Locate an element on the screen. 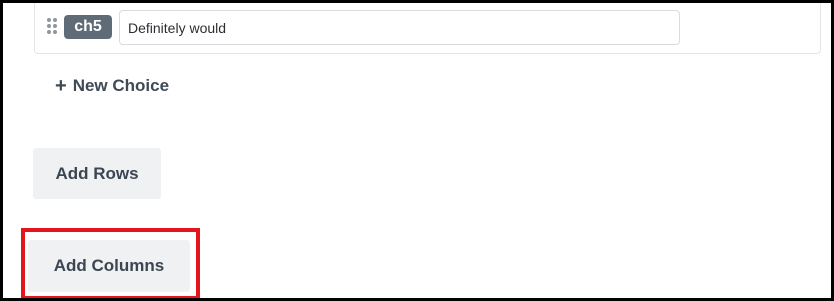  drag-handle-icon is located at coordinates (52, 26).